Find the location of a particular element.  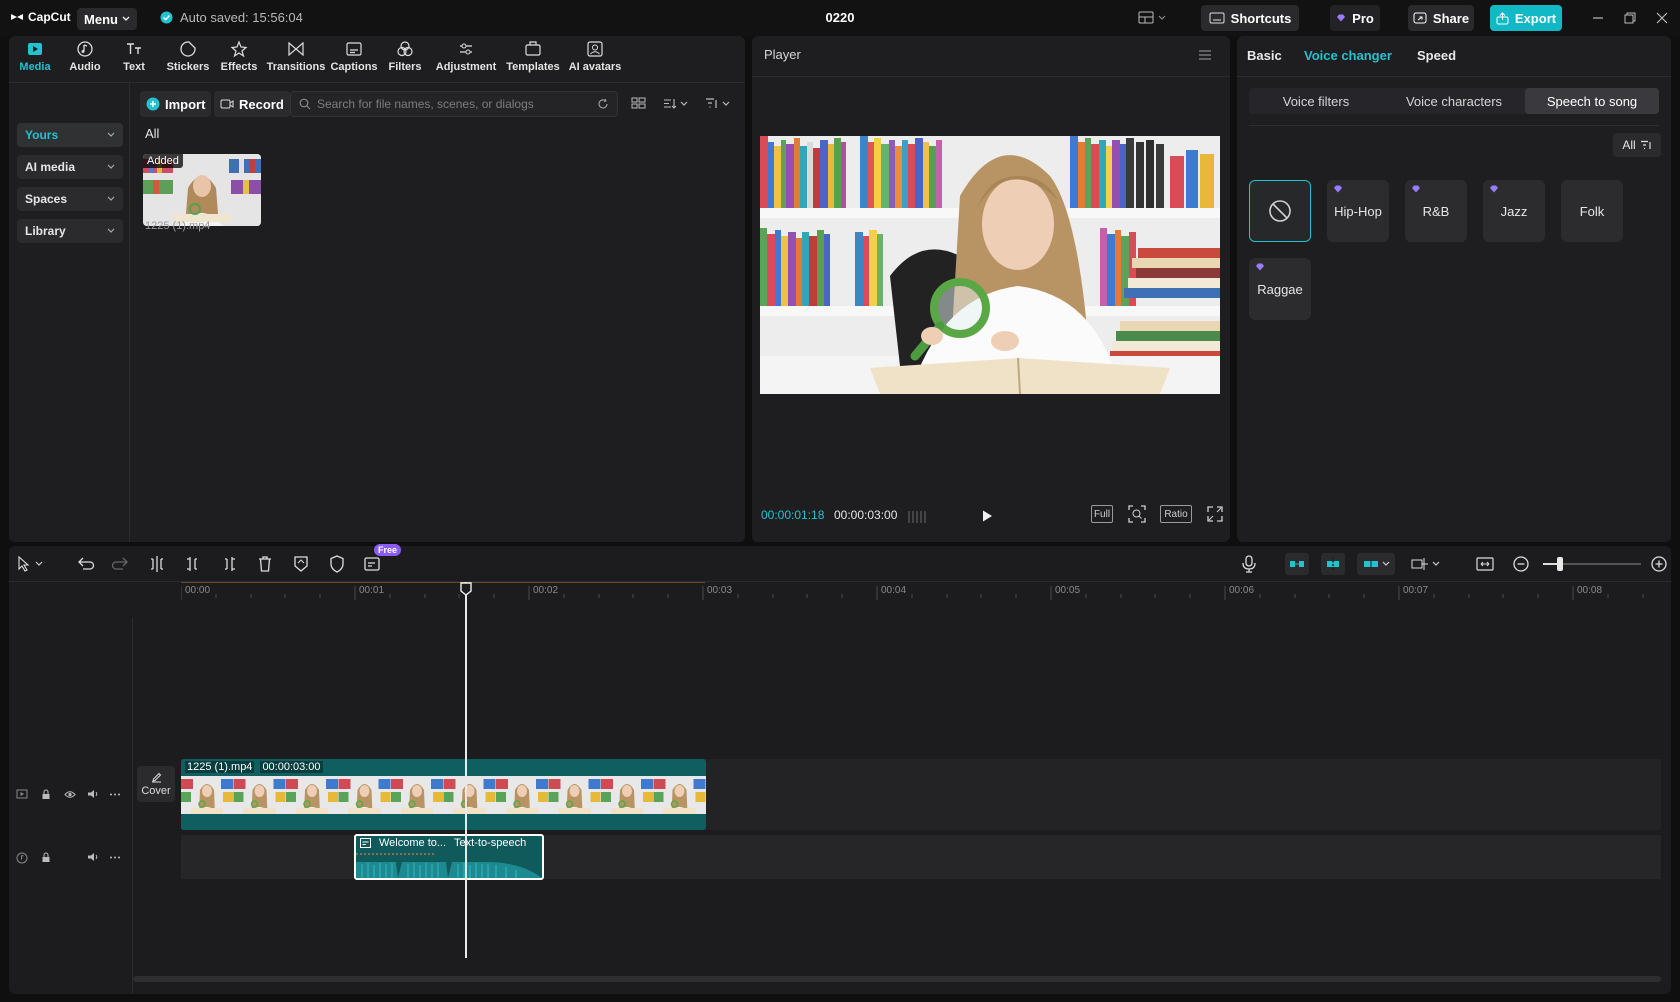

filter-all-label: All is located at coordinates (152, 133).